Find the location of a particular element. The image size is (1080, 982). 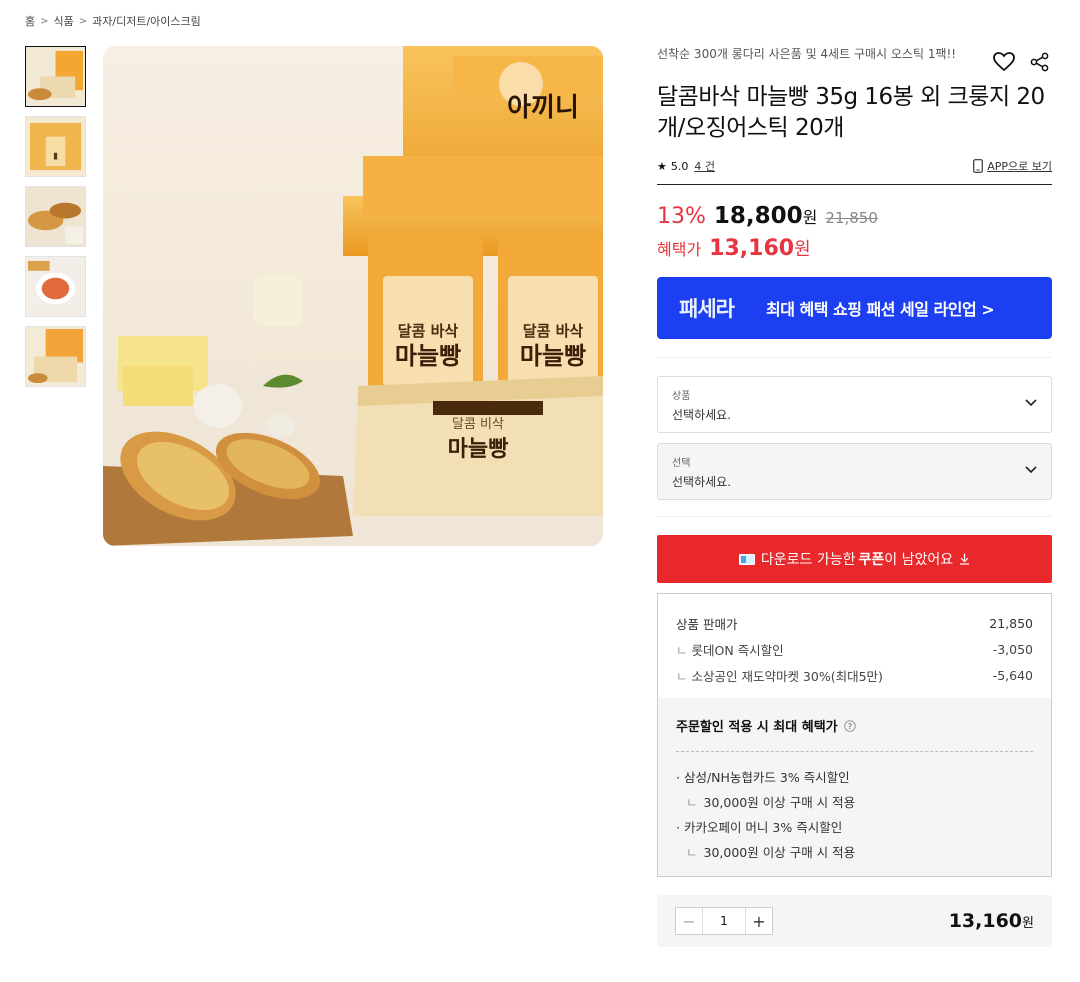

bag-label-top-2: 달콤 바삭 is located at coordinates (553, 331).